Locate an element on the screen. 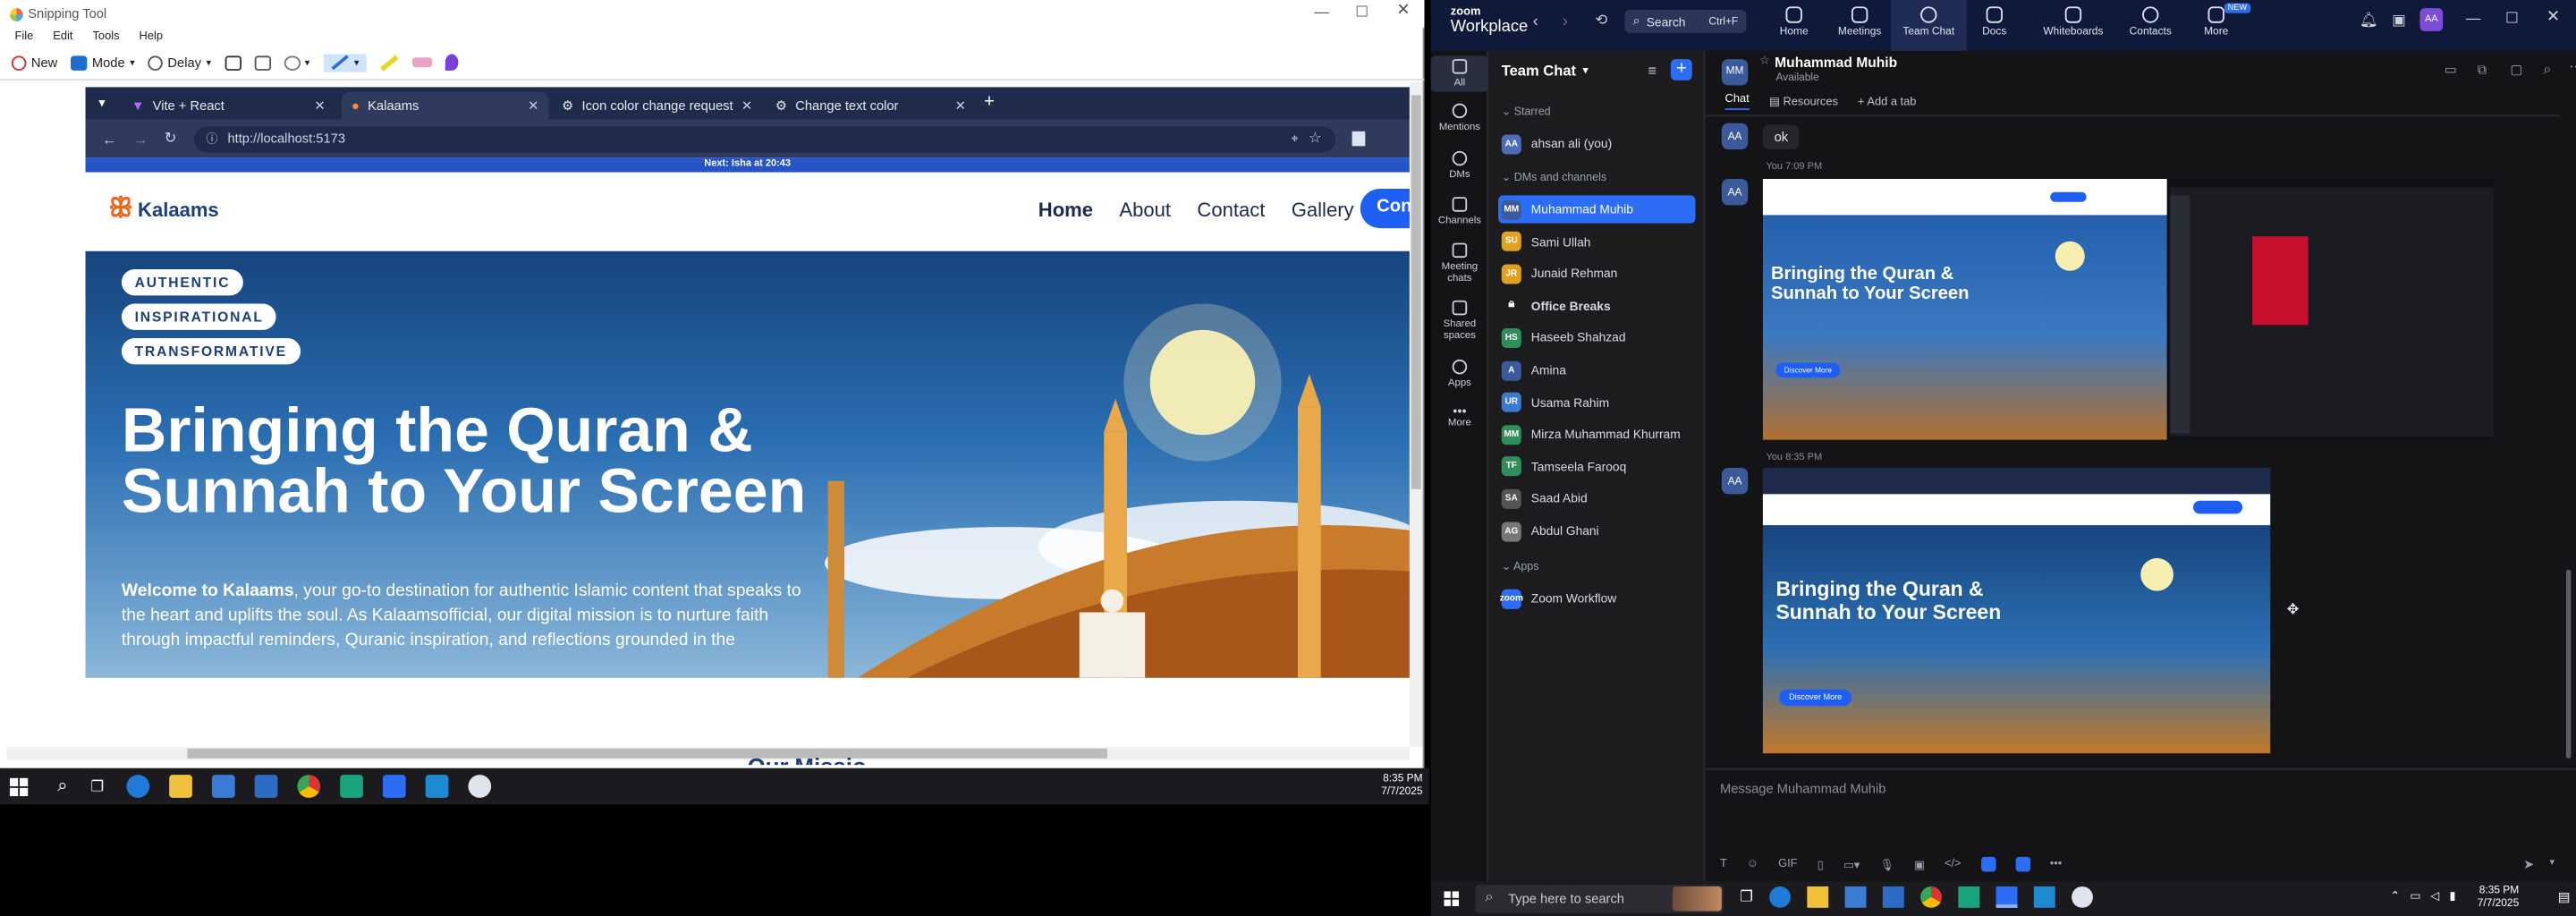  delay-button: Delay ▾ is located at coordinates (179, 62).